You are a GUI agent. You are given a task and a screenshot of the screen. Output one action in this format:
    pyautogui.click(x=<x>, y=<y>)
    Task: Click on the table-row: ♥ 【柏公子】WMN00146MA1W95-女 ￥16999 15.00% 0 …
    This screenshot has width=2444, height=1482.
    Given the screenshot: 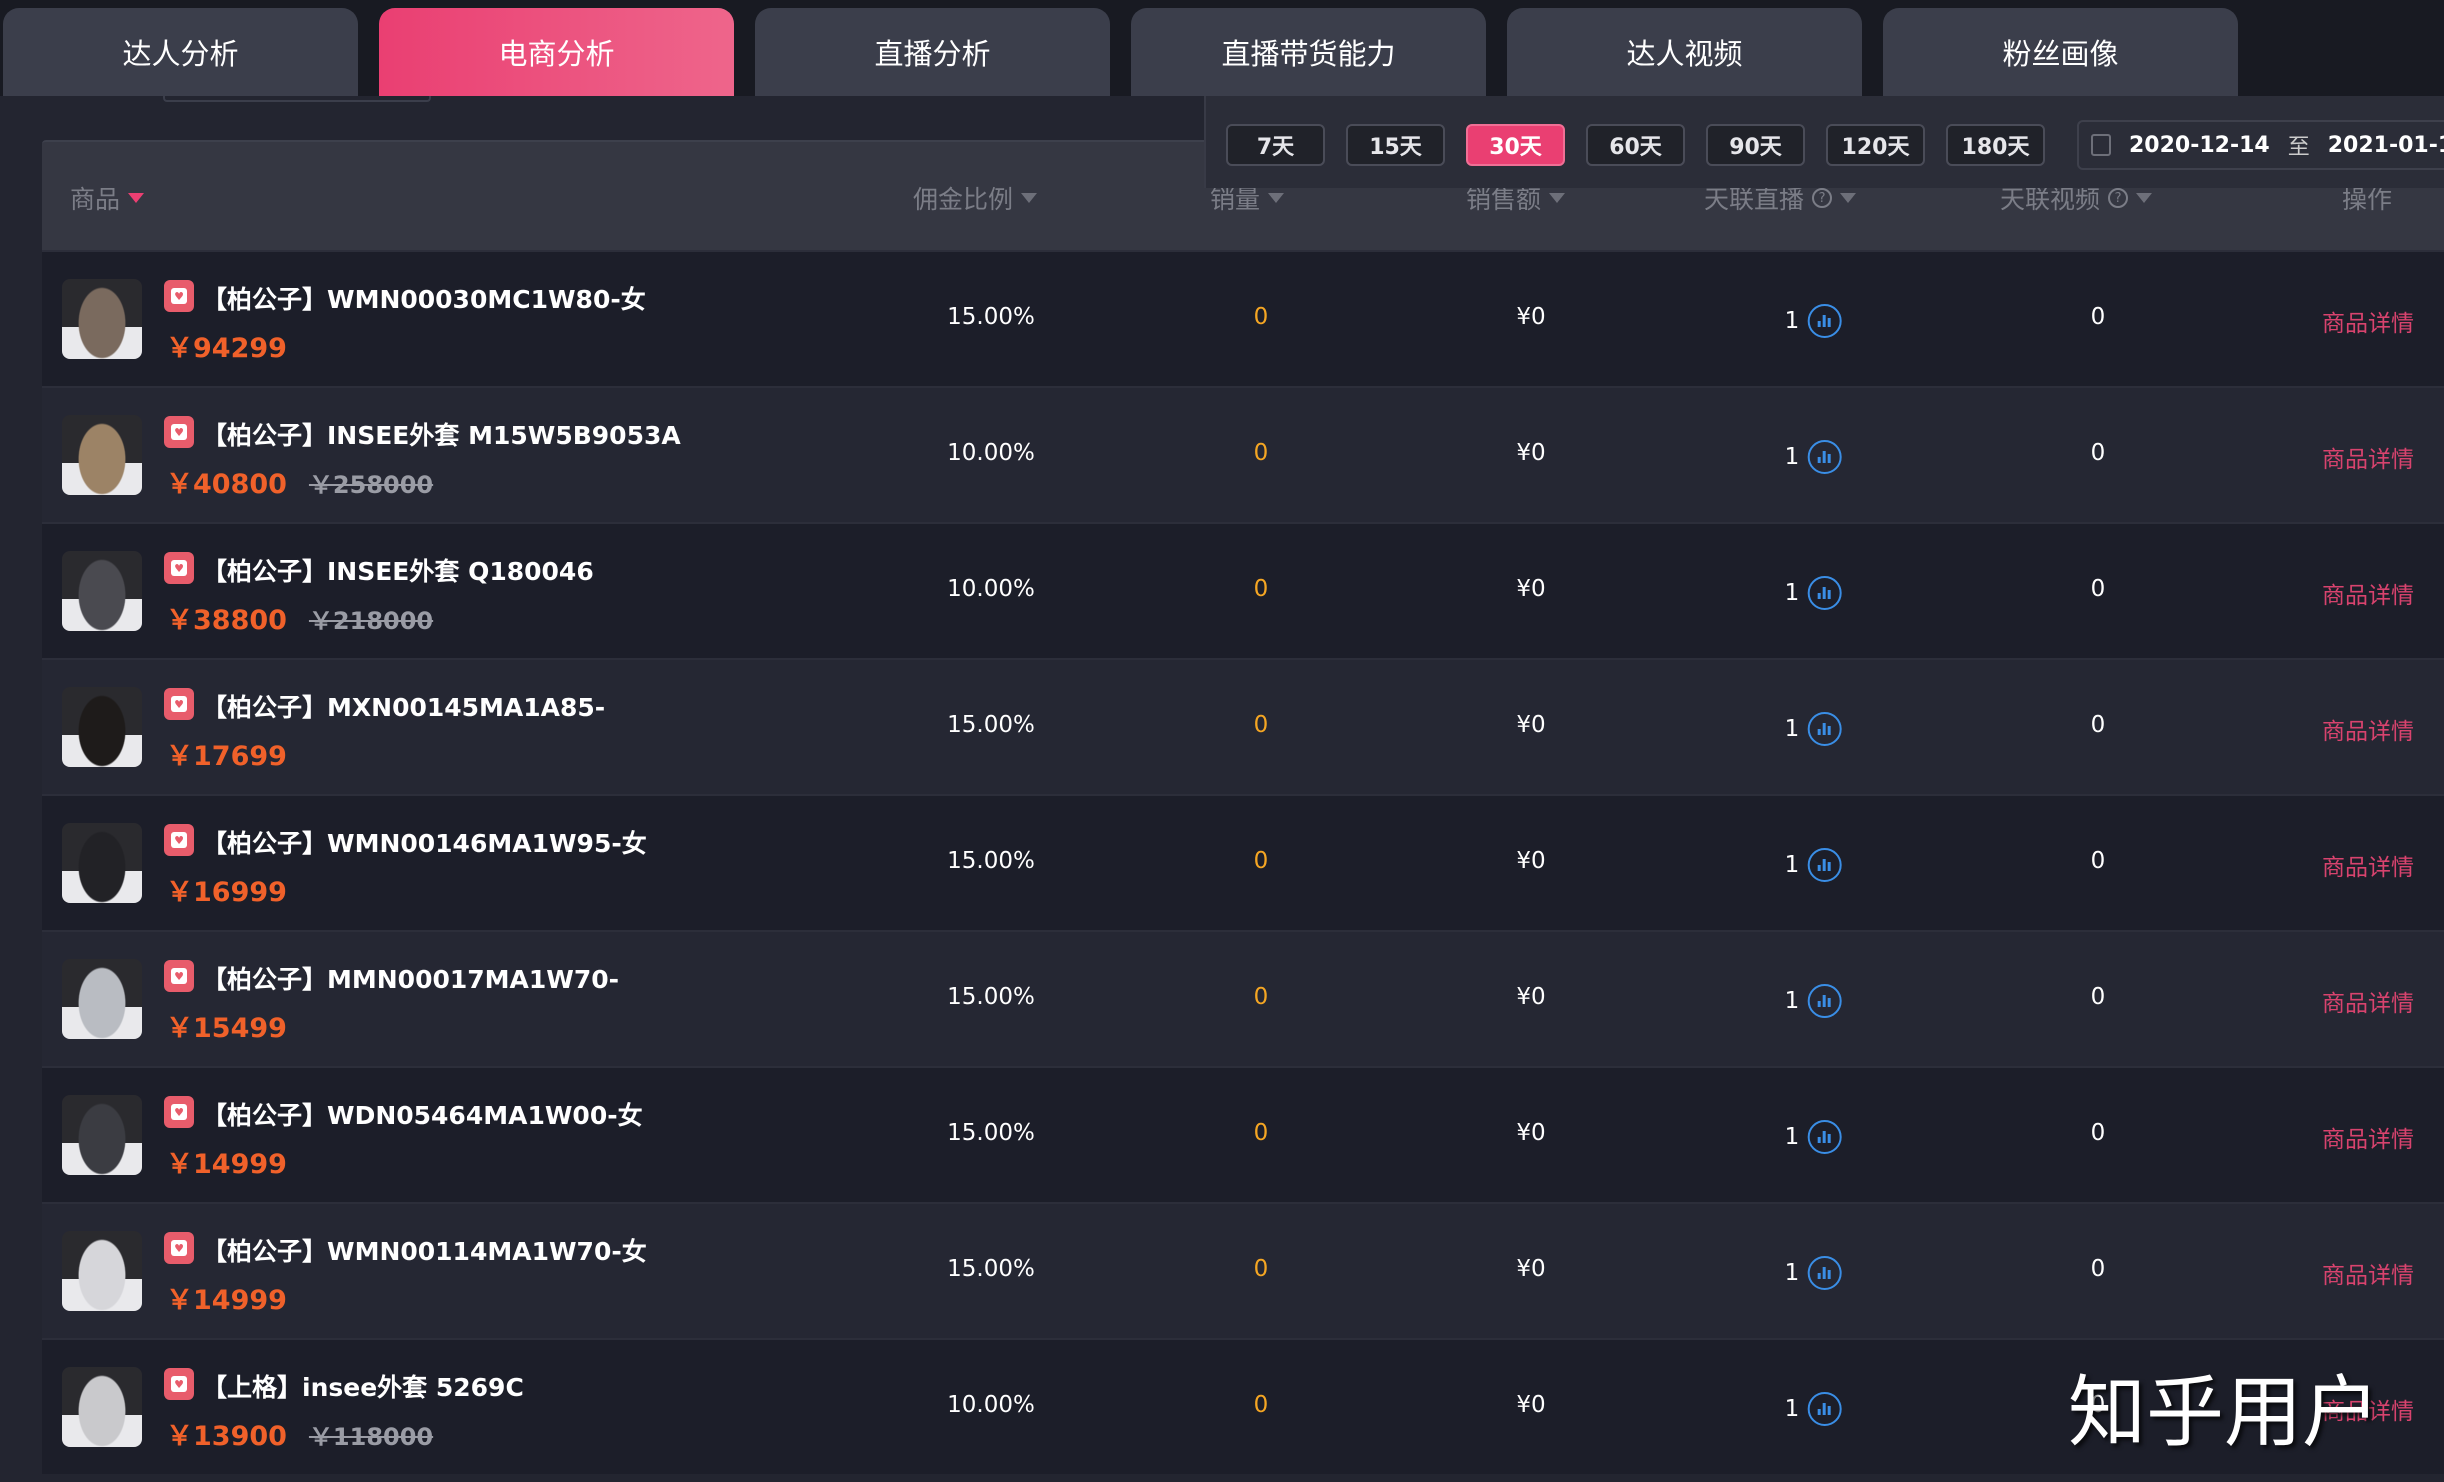 What is the action you would take?
    pyautogui.click(x=1243, y=862)
    